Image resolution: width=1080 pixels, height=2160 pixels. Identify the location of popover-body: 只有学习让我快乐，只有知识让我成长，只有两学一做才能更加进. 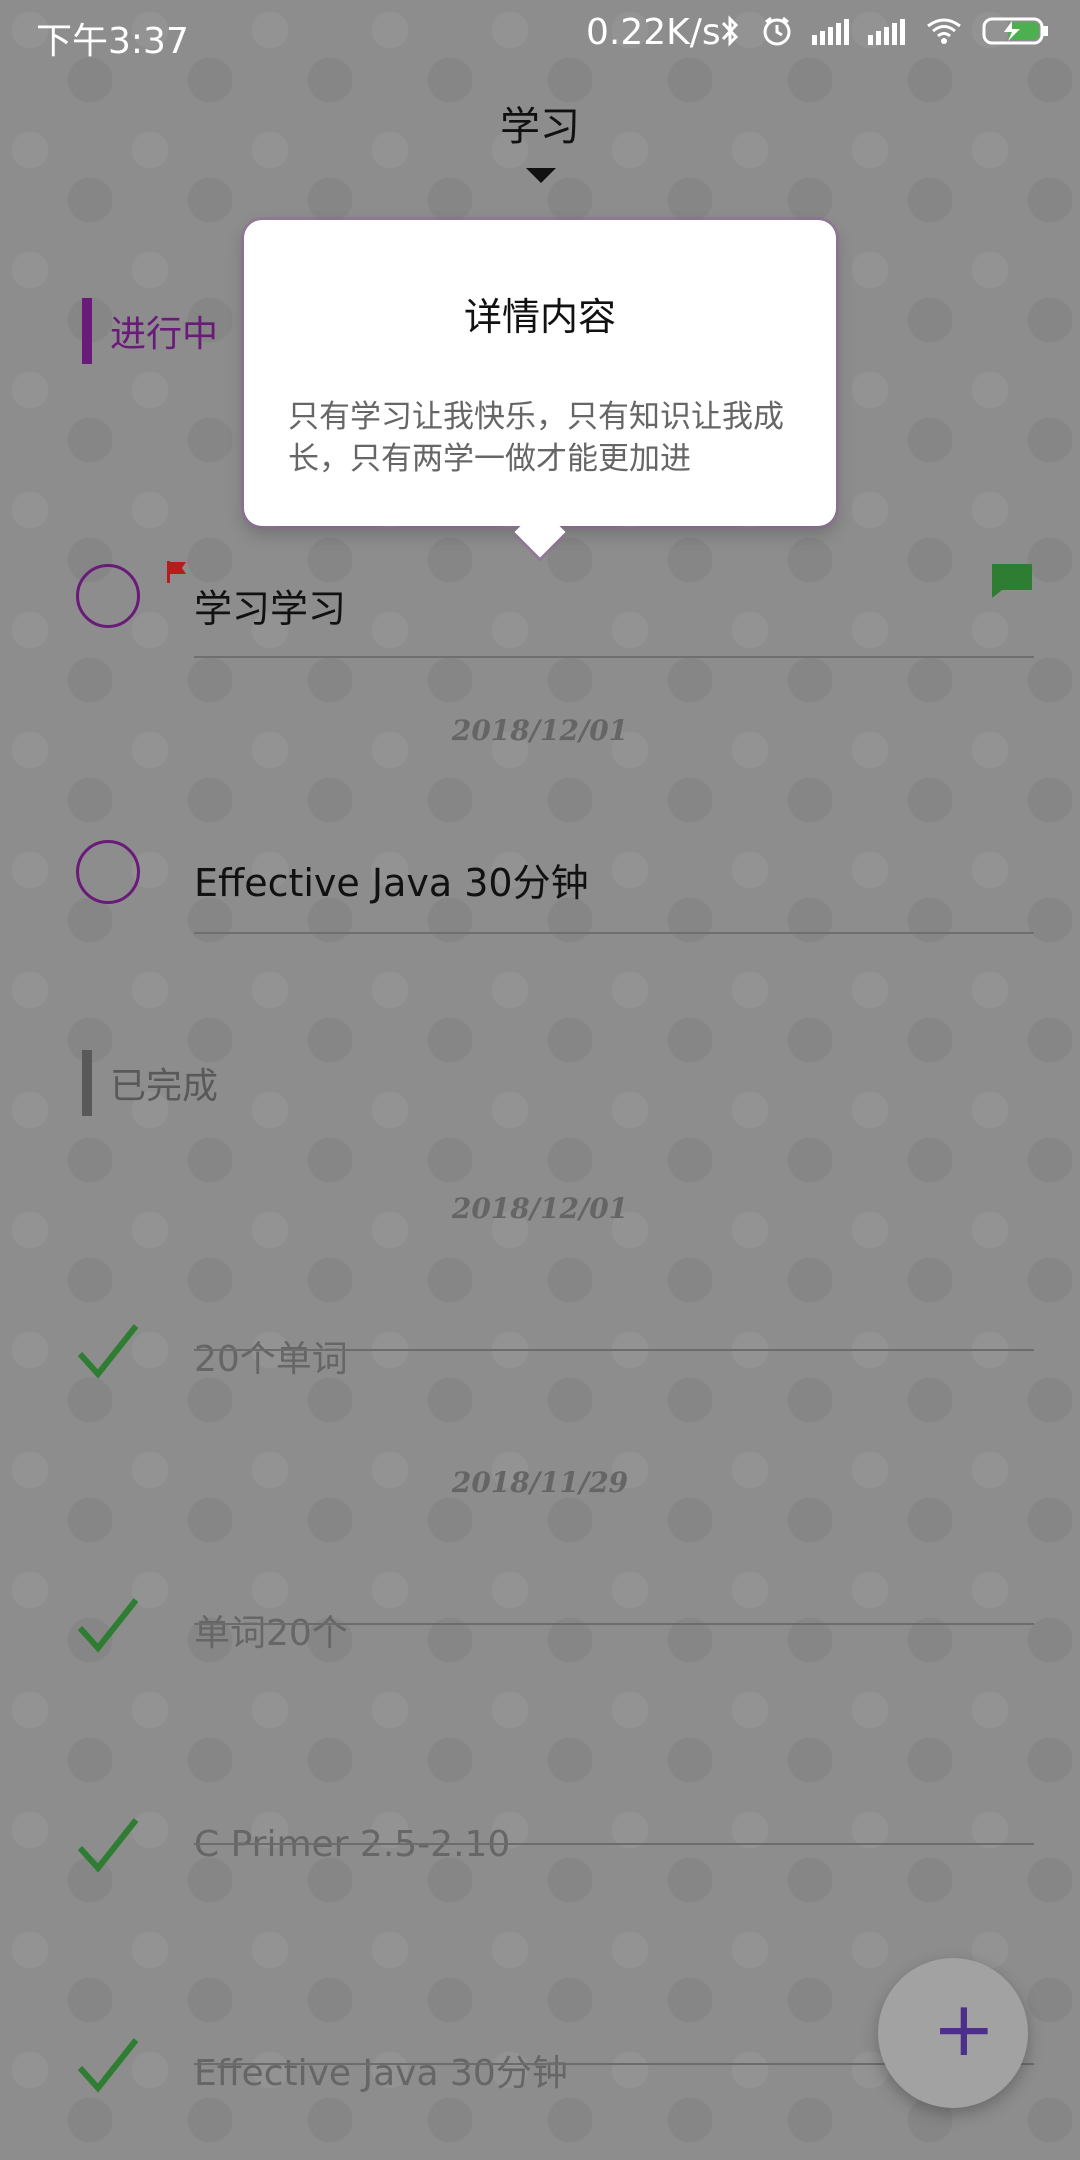
(536, 438).